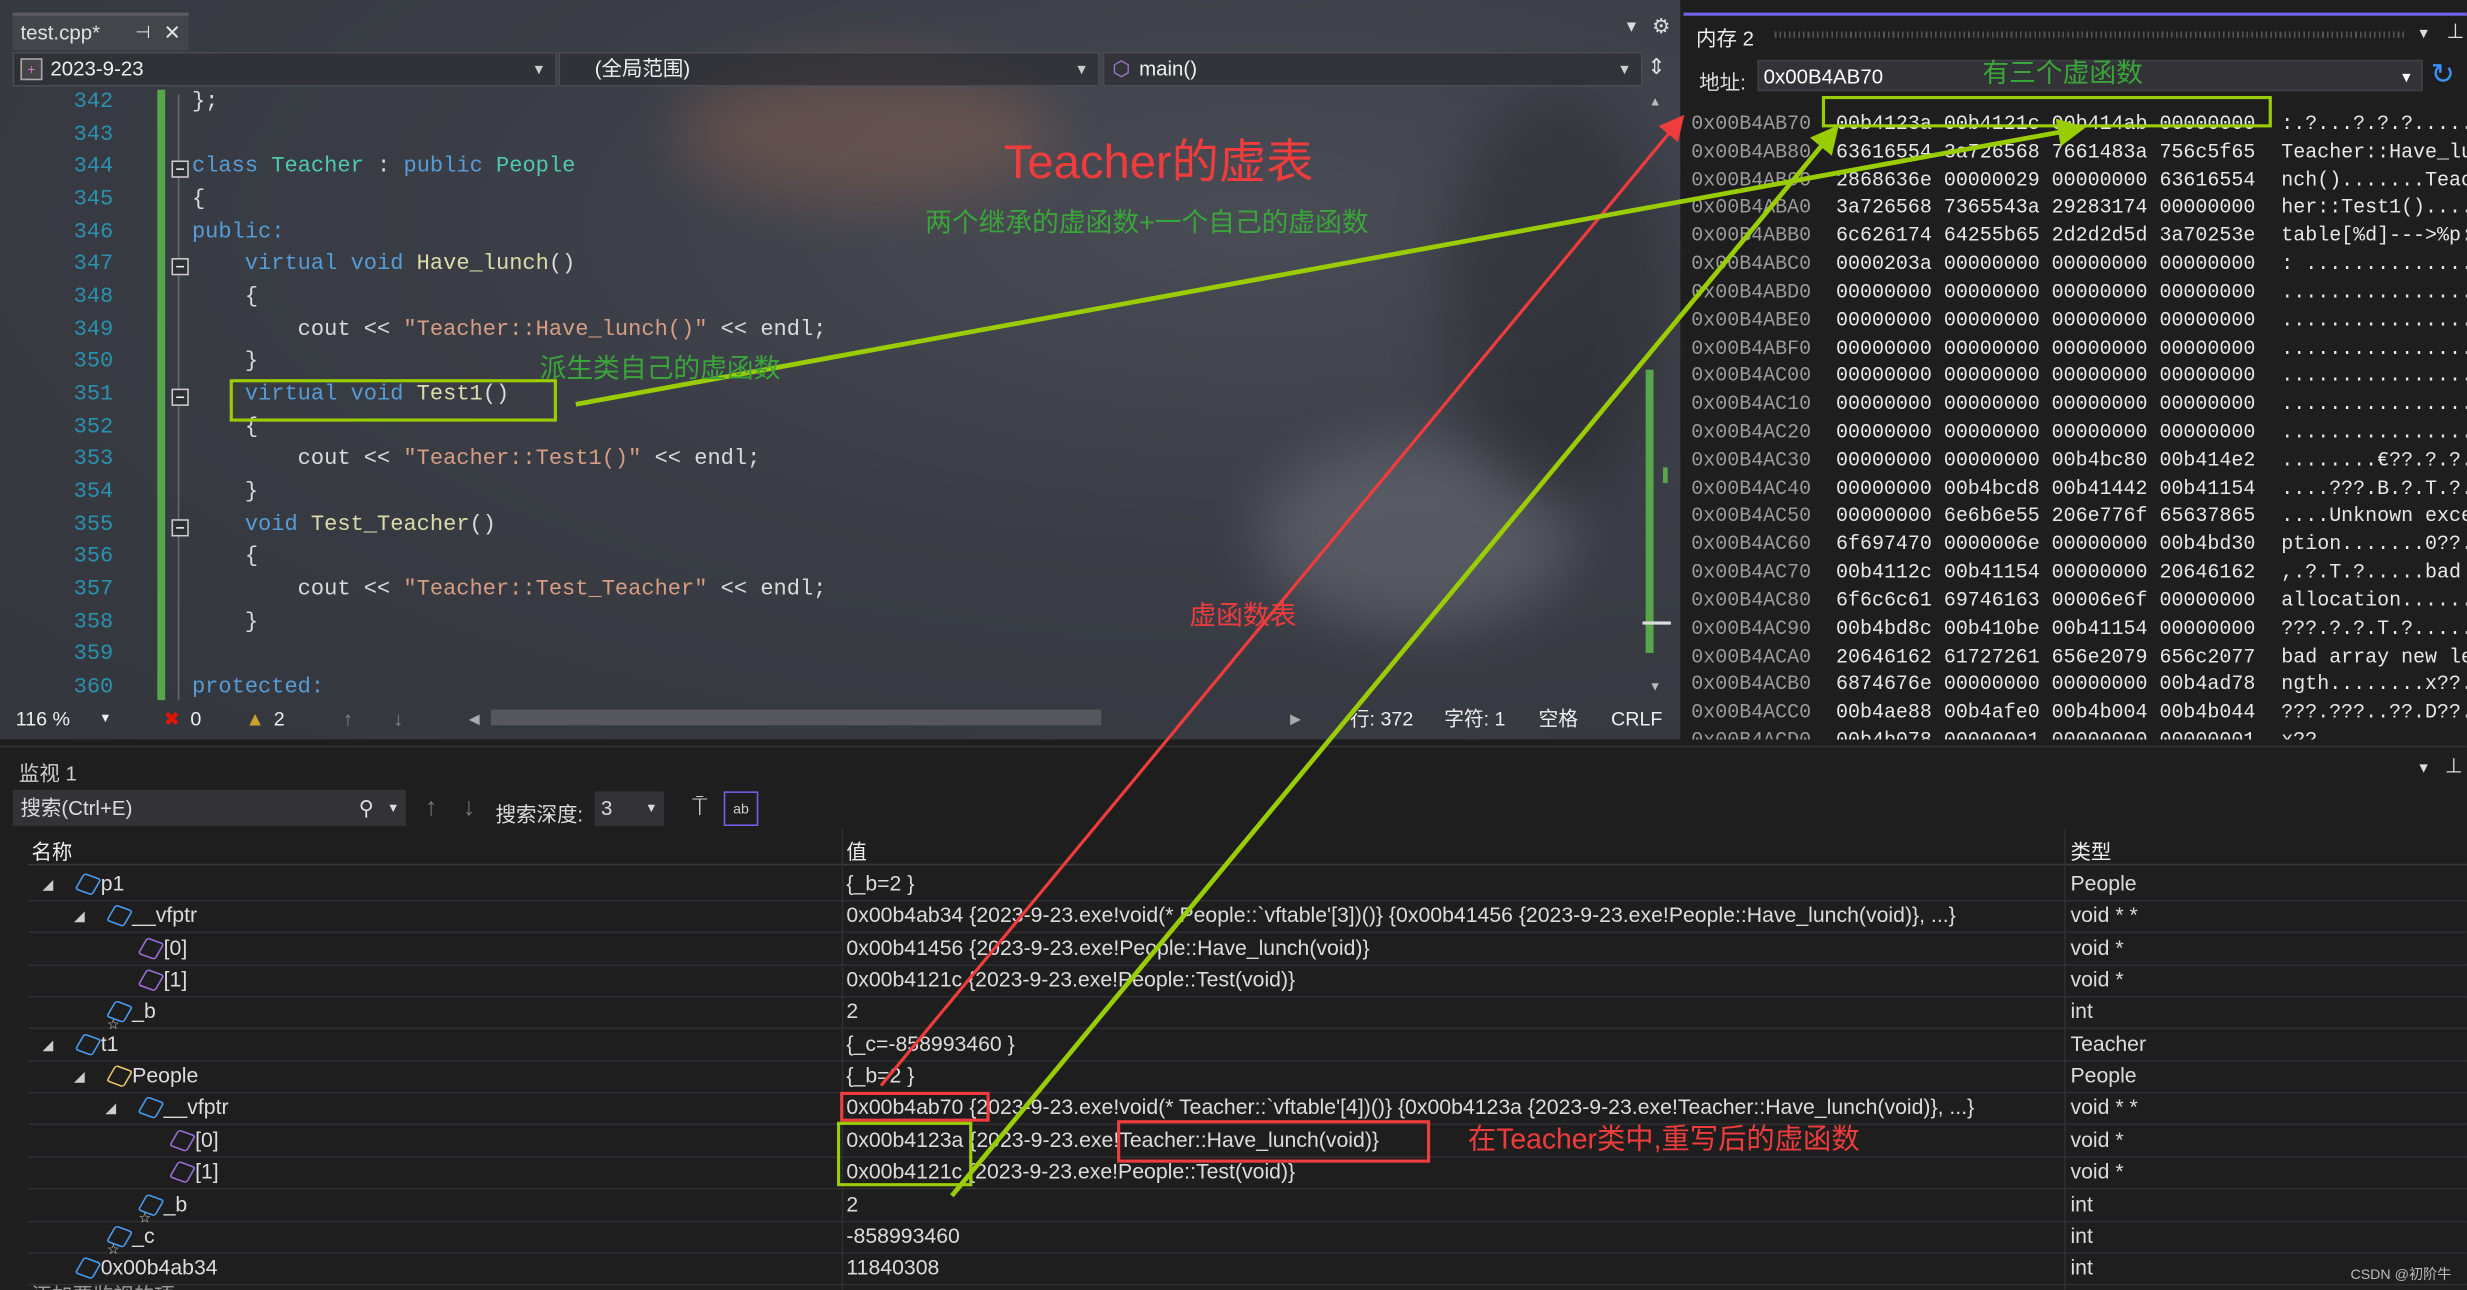  What do you see at coordinates (1331, 262) in the screenshot?
I see `green-arrow-test1-to-vtable` at bounding box center [1331, 262].